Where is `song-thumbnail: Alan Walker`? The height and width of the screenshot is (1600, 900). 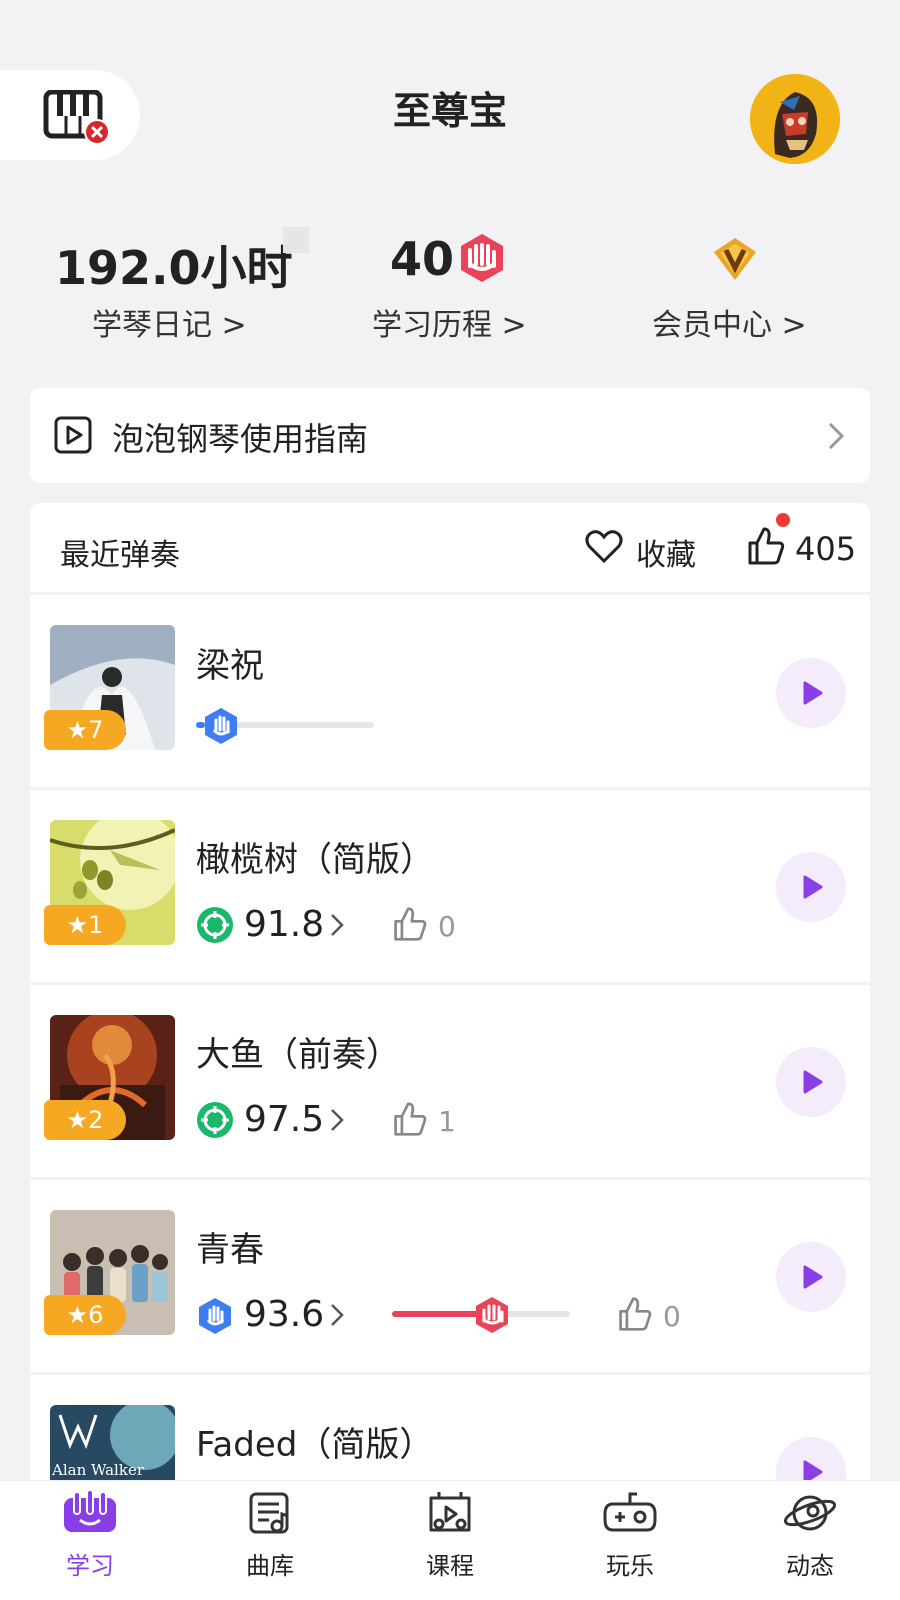
song-thumbnail: Alan Walker is located at coordinates (112, 1442).